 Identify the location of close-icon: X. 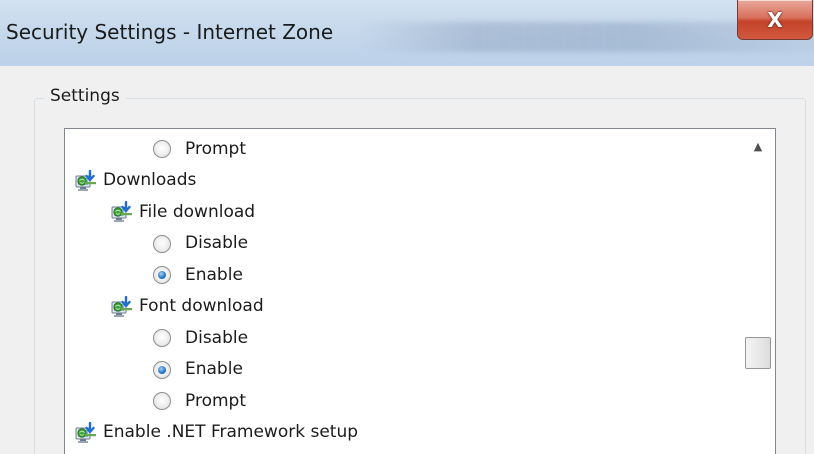
(775, 19).